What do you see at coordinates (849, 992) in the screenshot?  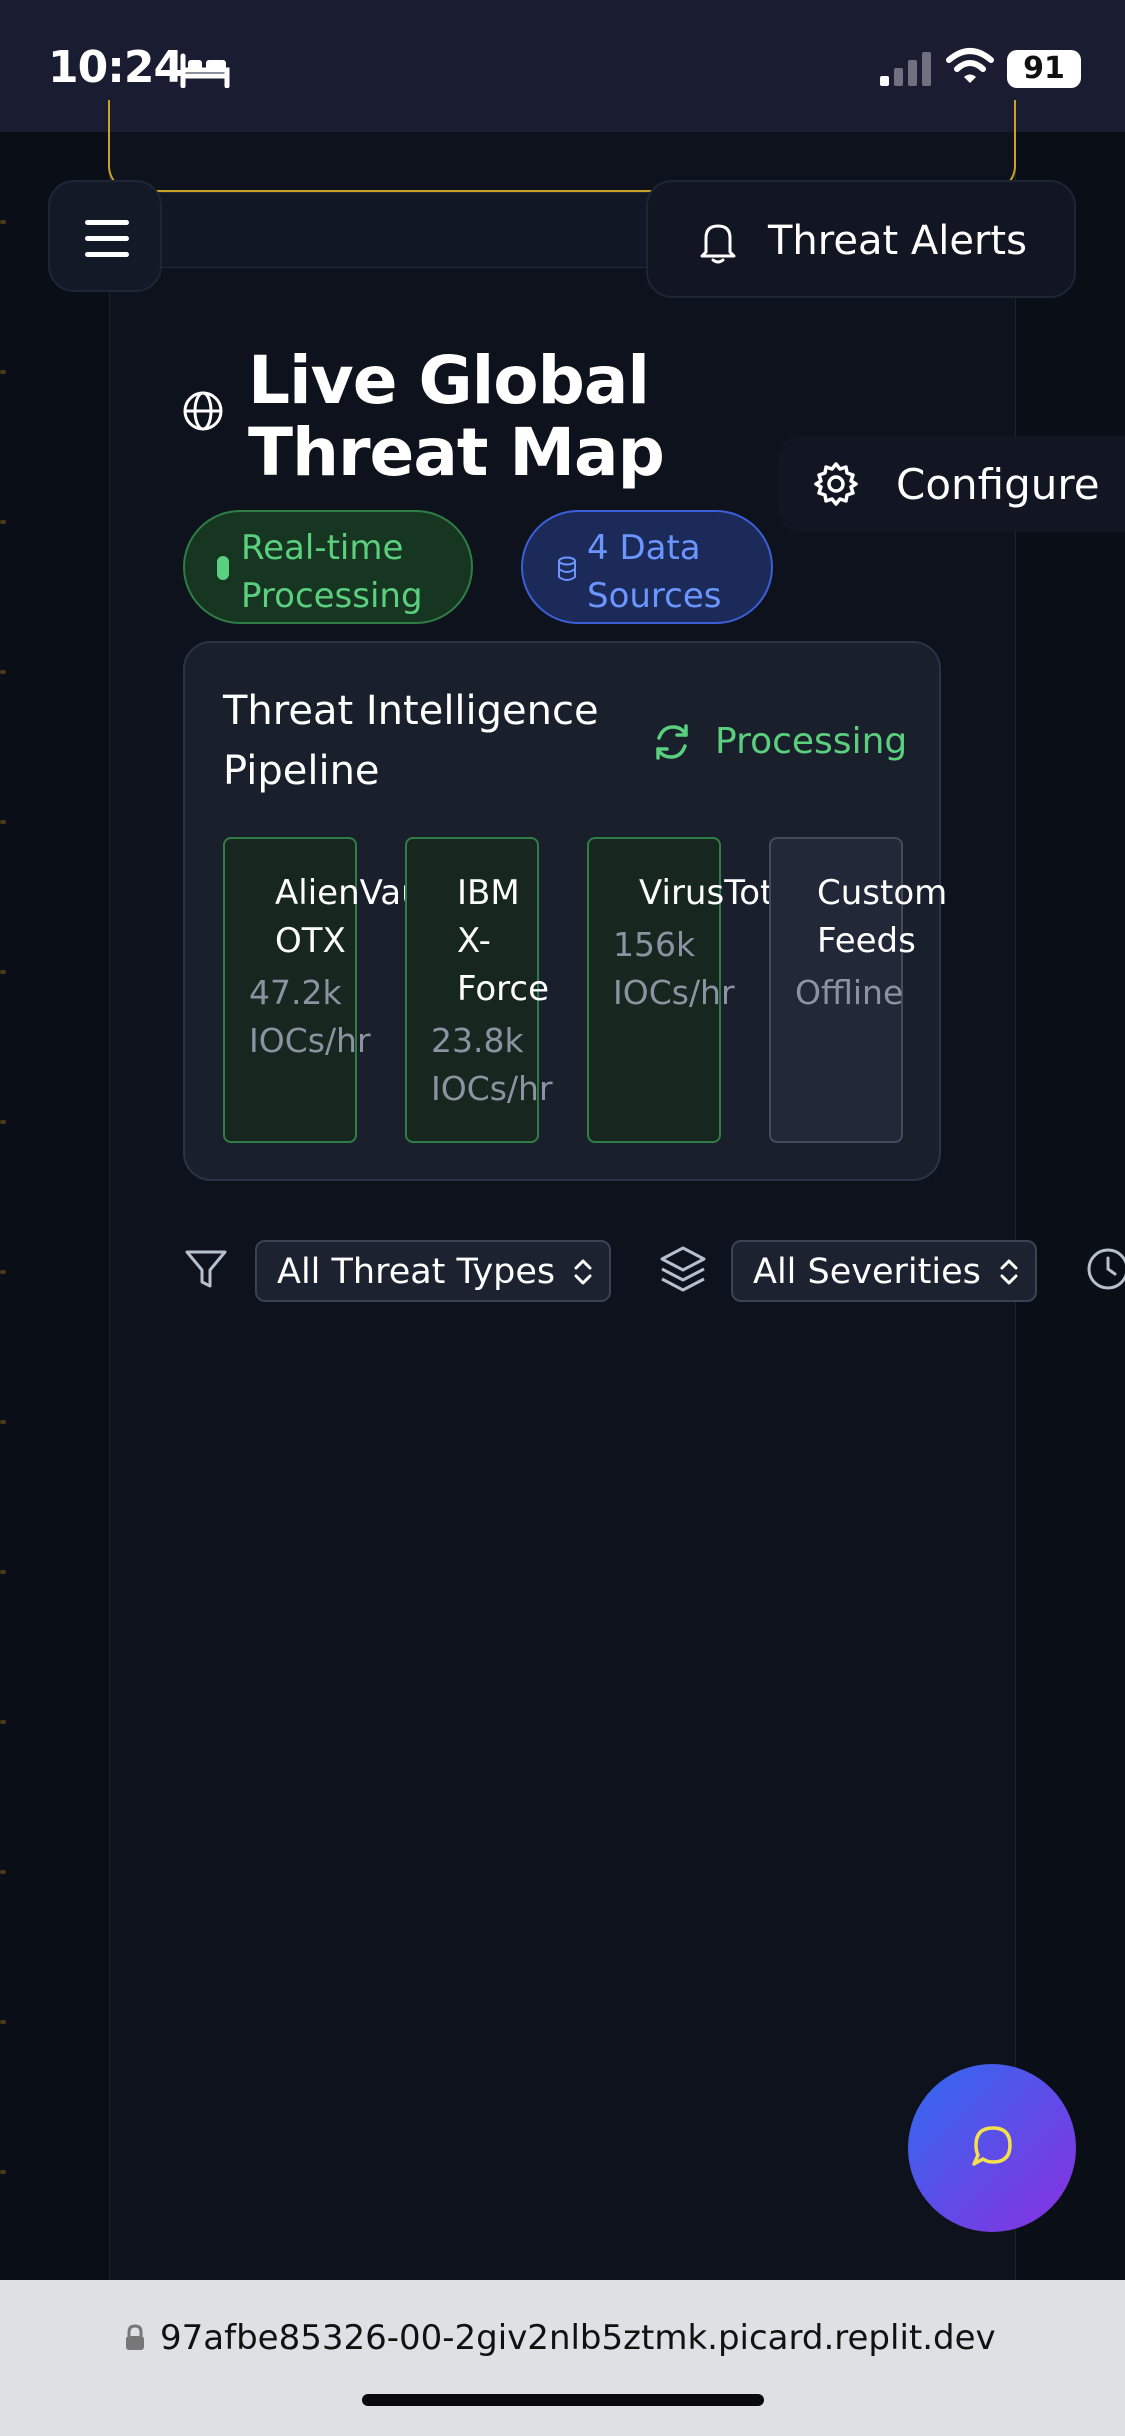 I see `source-rate: Offline` at bounding box center [849, 992].